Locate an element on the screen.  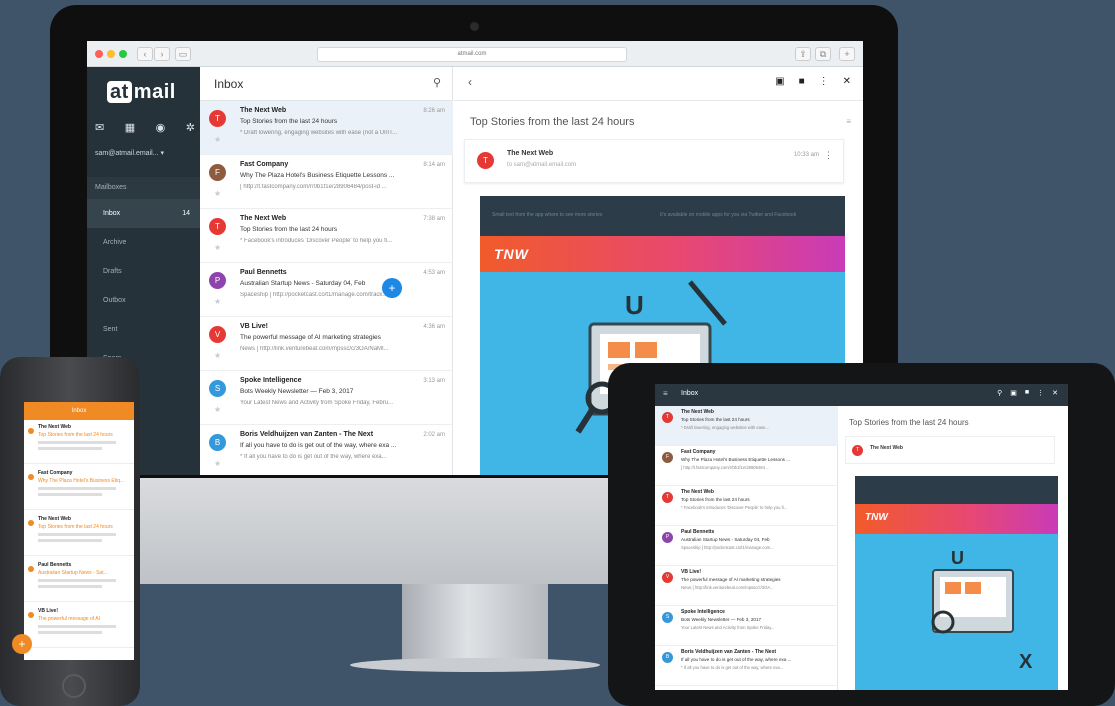
calendar-icon: ▦ is located at coordinates (130, 127).